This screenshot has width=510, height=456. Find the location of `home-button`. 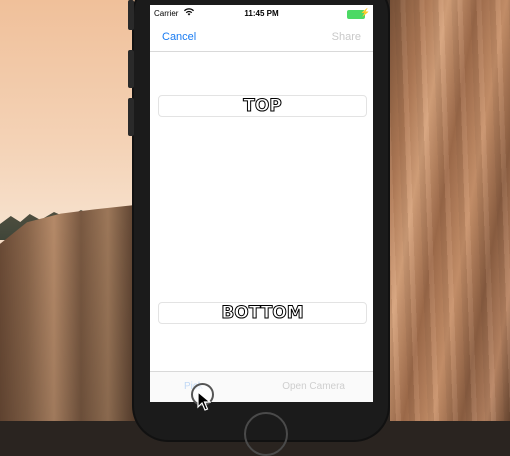

home-button is located at coordinates (266, 434).